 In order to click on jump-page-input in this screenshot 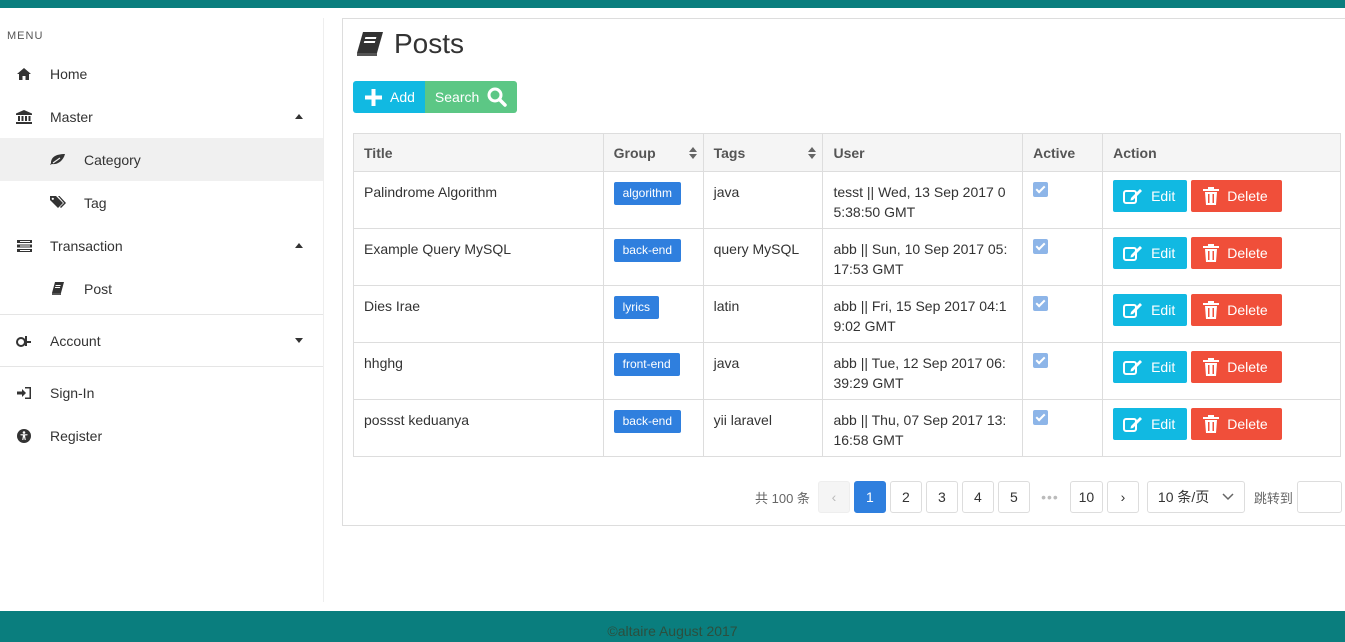, I will do `click(1319, 497)`.